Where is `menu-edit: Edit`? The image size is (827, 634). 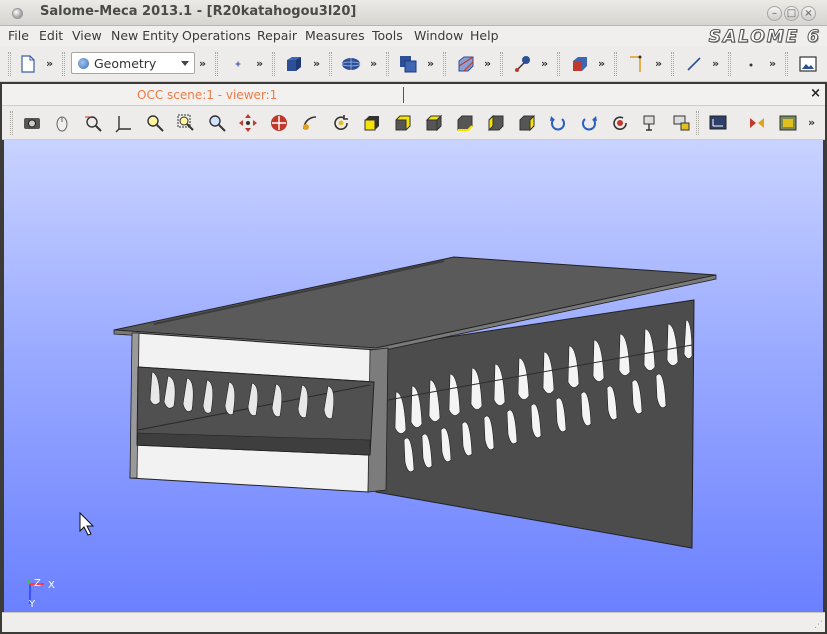
menu-edit: Edit is located at coordinates (51, 35).